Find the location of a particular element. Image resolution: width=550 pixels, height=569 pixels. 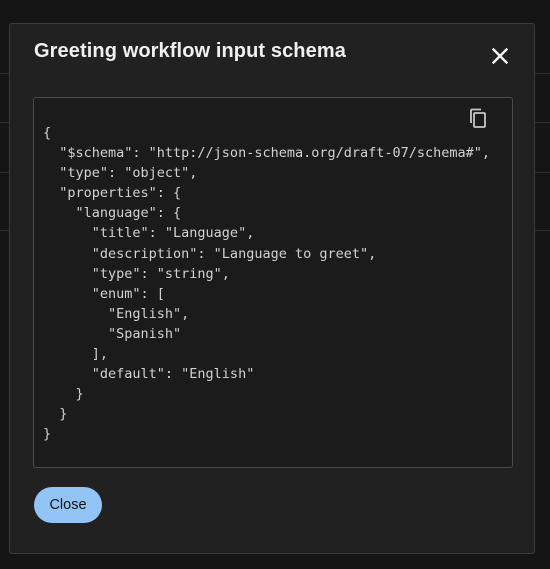

modal-title: Greeting workflow input schema is located at coordinates (190, 51).